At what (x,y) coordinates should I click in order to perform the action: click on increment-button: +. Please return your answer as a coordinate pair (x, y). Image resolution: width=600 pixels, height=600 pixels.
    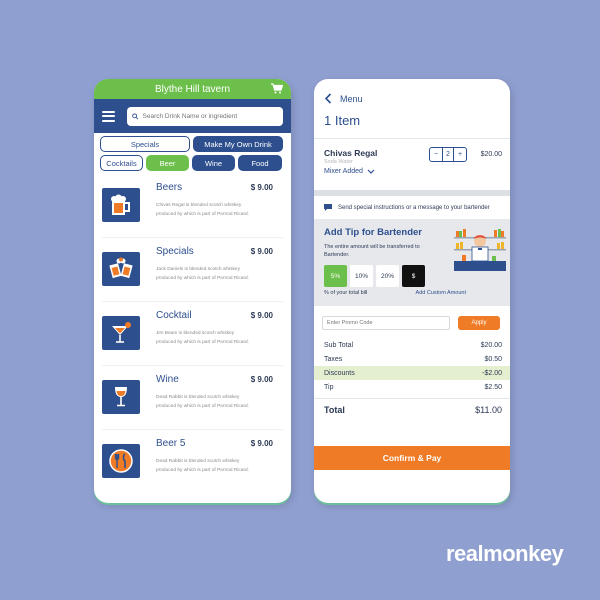
    Looking at the image, I should click on (460, 154).